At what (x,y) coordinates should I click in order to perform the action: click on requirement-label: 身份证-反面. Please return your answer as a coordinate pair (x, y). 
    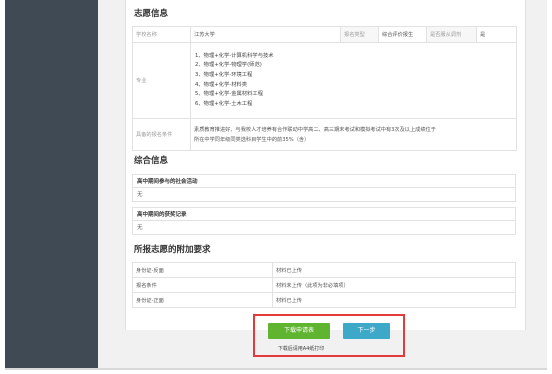
    Looking at the image, I should click on (202, 270).